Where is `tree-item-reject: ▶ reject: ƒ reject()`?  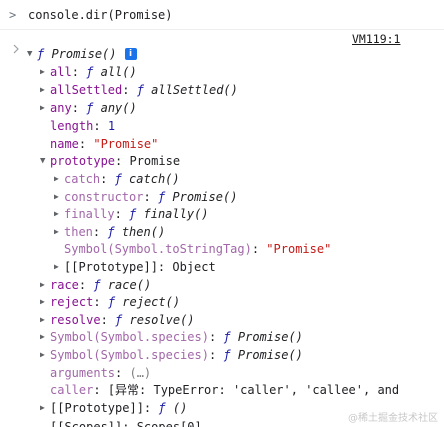 tree-item-reject: ▶ reject: ƒ reject() is located at coordinates (110, 302).